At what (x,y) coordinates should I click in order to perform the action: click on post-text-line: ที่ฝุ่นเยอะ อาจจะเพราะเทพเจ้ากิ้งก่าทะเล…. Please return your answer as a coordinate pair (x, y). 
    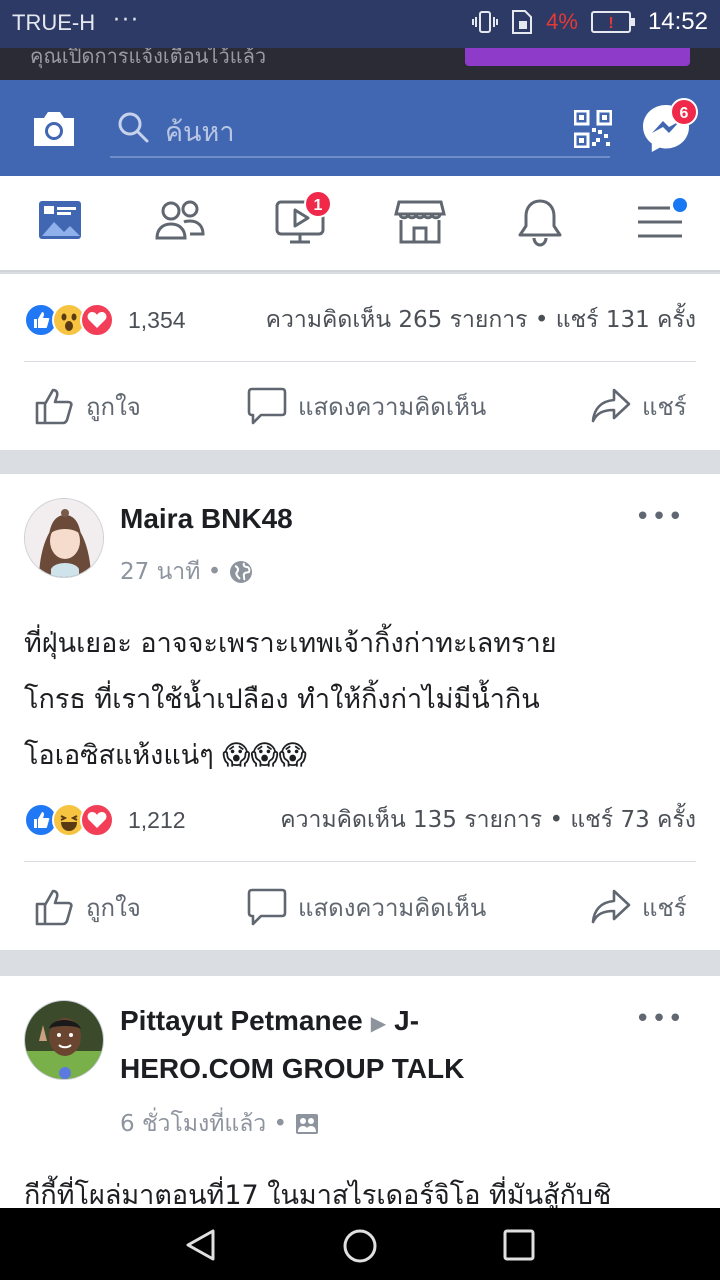
    Looking at the image, I should click on (290, 643).